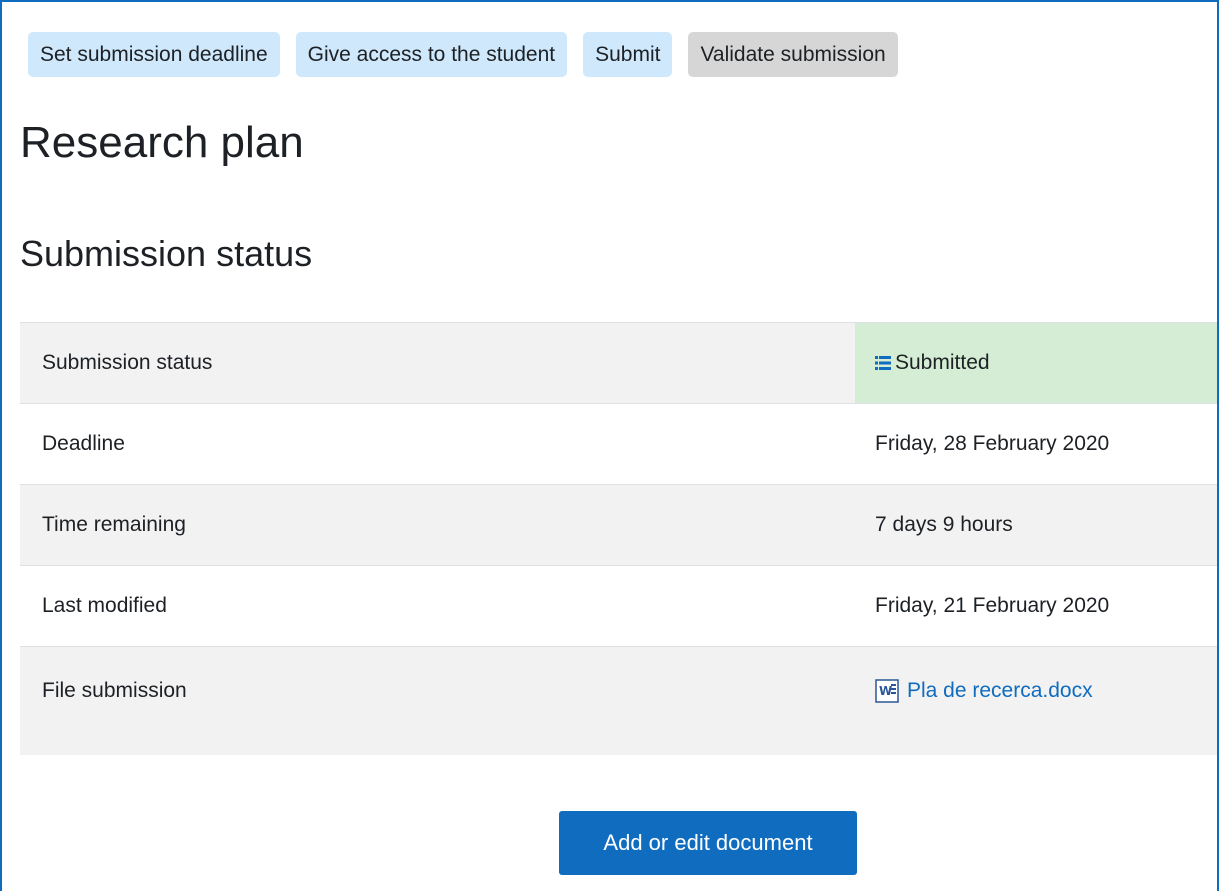 This screenshot has width=1219, height=891. What do you see at coordinates (437, 700) in the screenshot?
I see `row-label: File submission` at bounding box center [437, 700].